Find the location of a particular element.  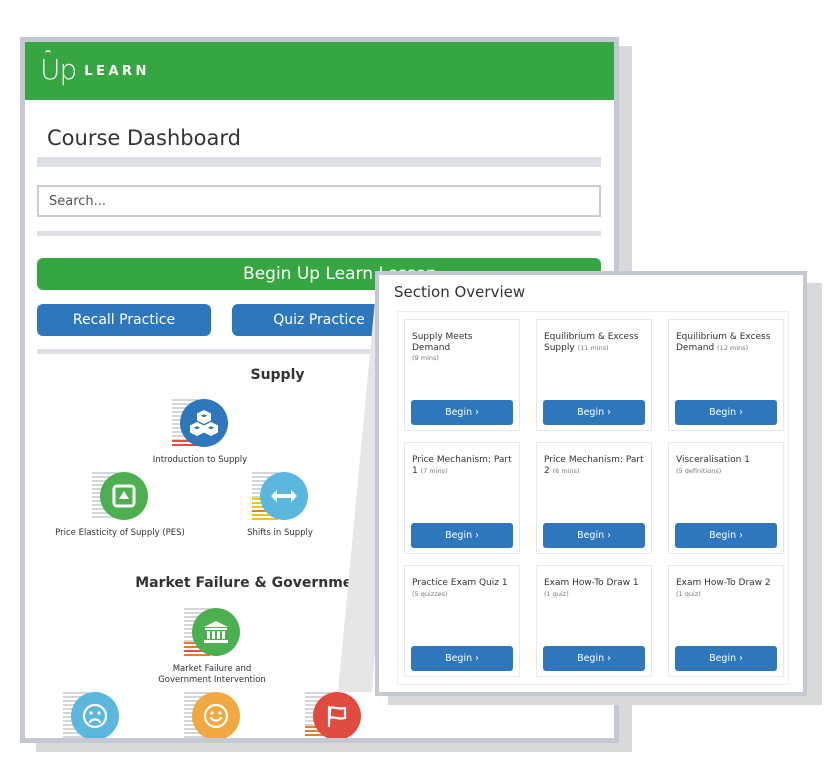

flag-icon is located at coordinates (337, 715).